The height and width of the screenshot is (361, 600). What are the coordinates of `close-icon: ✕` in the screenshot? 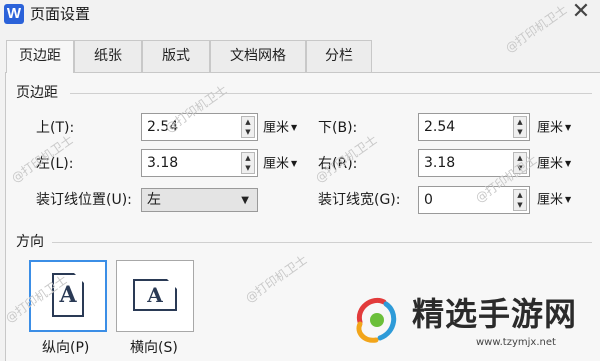 It's located at (581, 13).